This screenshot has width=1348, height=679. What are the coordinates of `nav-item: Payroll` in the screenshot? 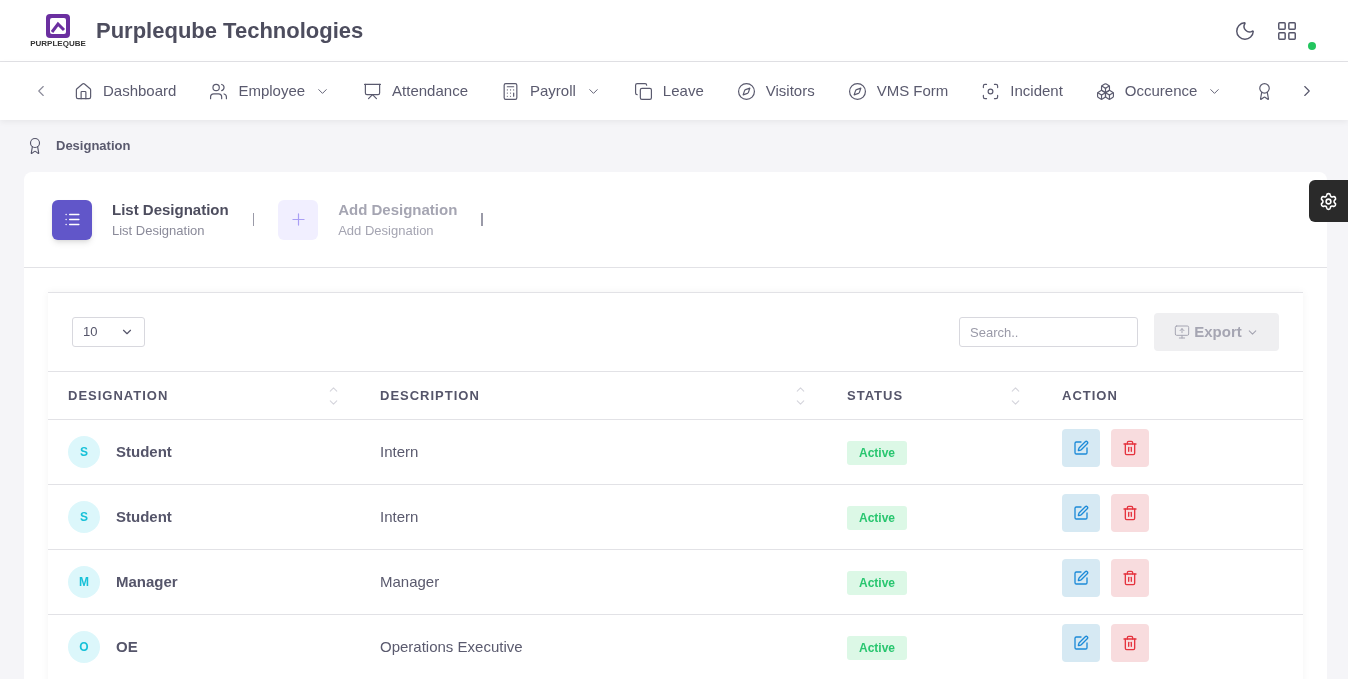 It's located at (551, 91).